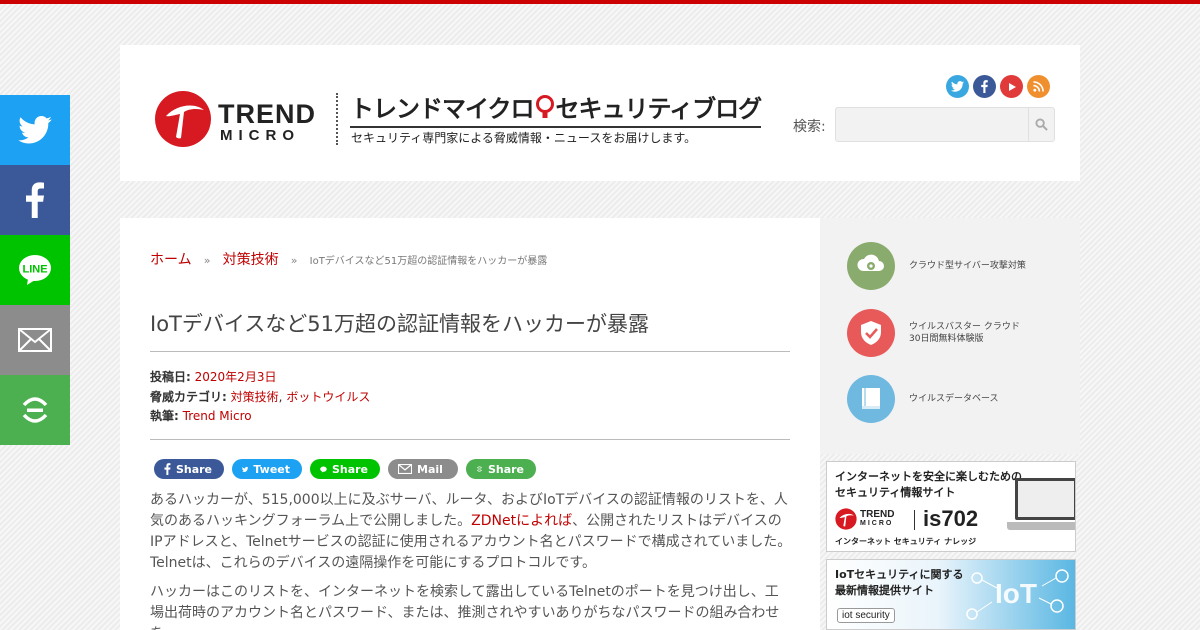 This screenshot has height=630, width=1200. What do you see at coordinates (998, 86) in the screenshot?
I see `social-links` at bounding box center [998, 86].